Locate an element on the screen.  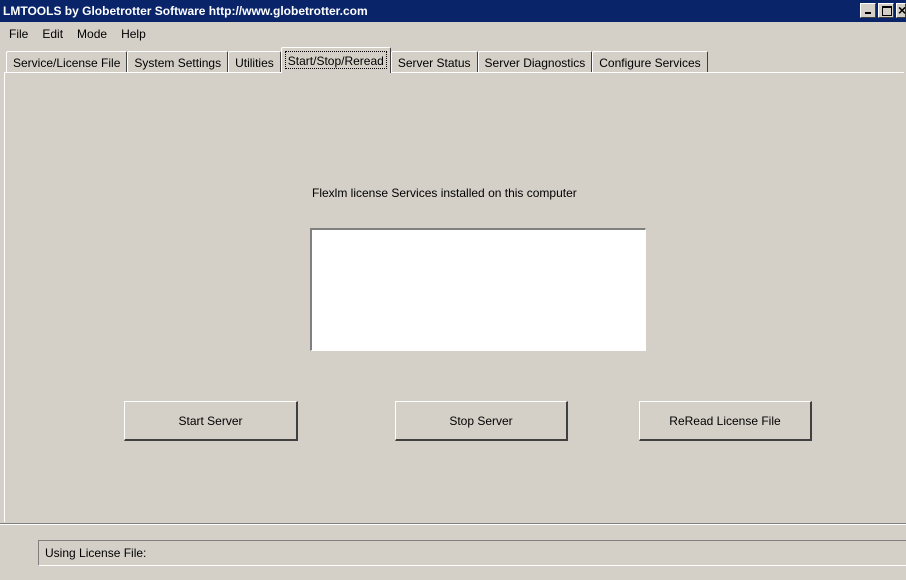
maximize-icon is located at coordinates (886, 10).